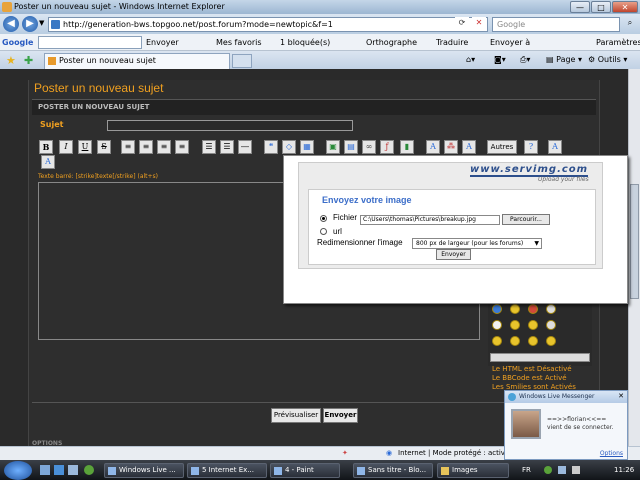  I want to click on minimize-button: —, so click(580, 7).